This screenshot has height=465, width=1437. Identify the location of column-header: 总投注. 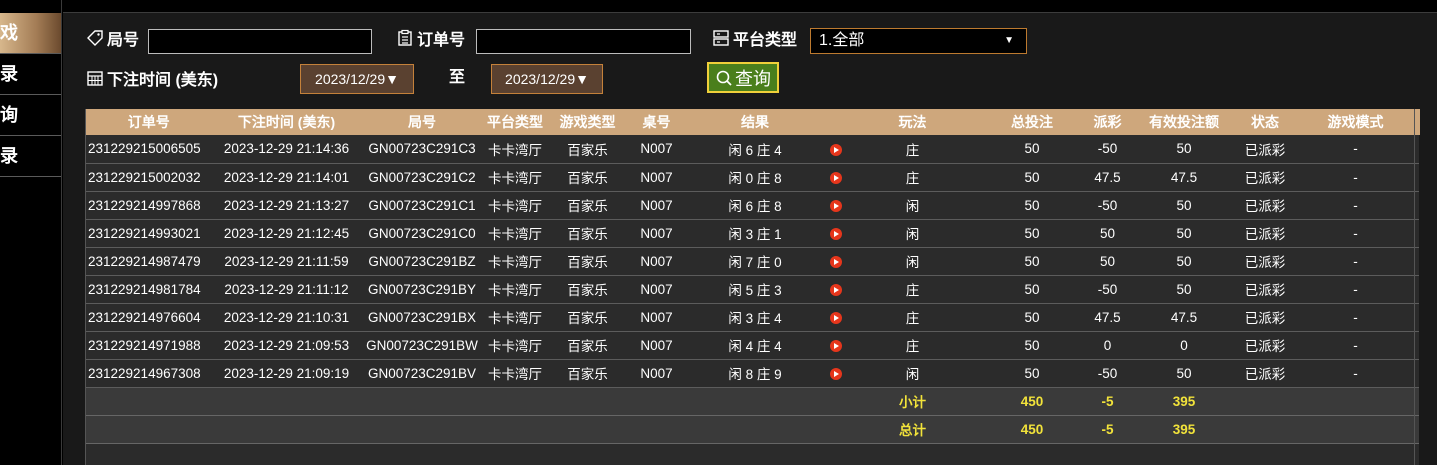
(1032, 122).